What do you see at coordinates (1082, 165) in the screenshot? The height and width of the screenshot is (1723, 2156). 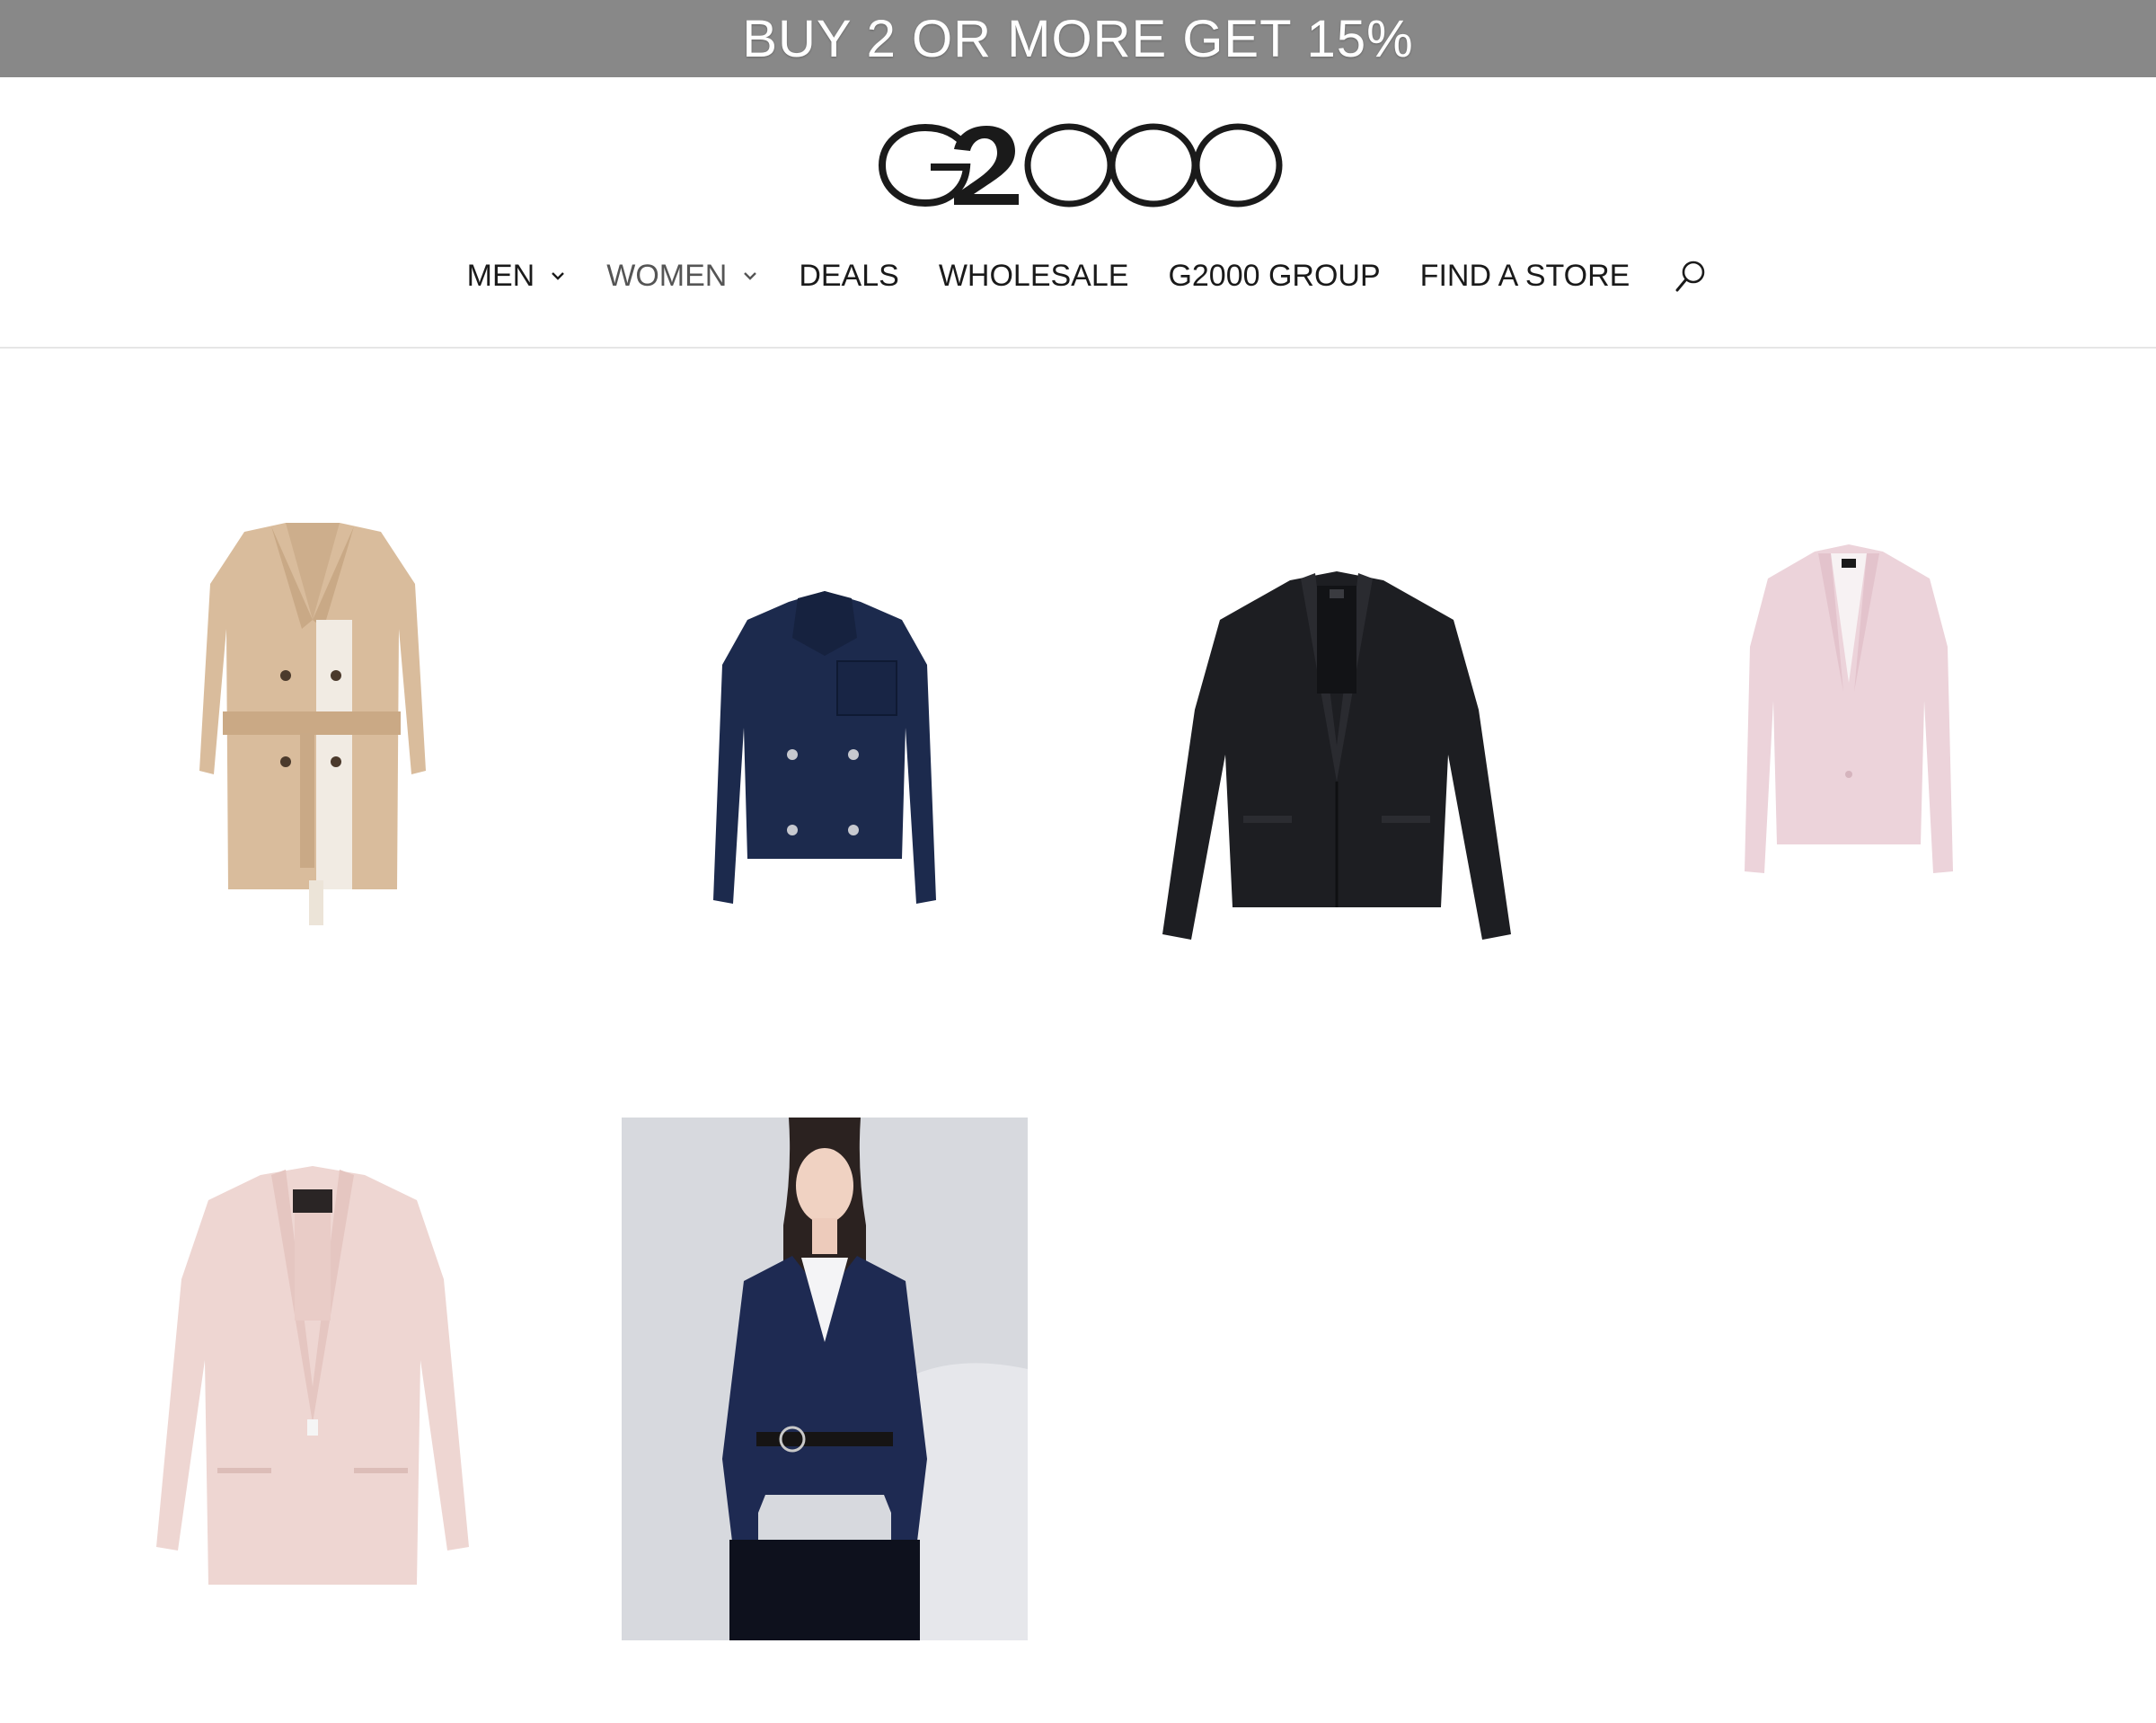 I see `brand-logo` at bounding box center [1082, 165].